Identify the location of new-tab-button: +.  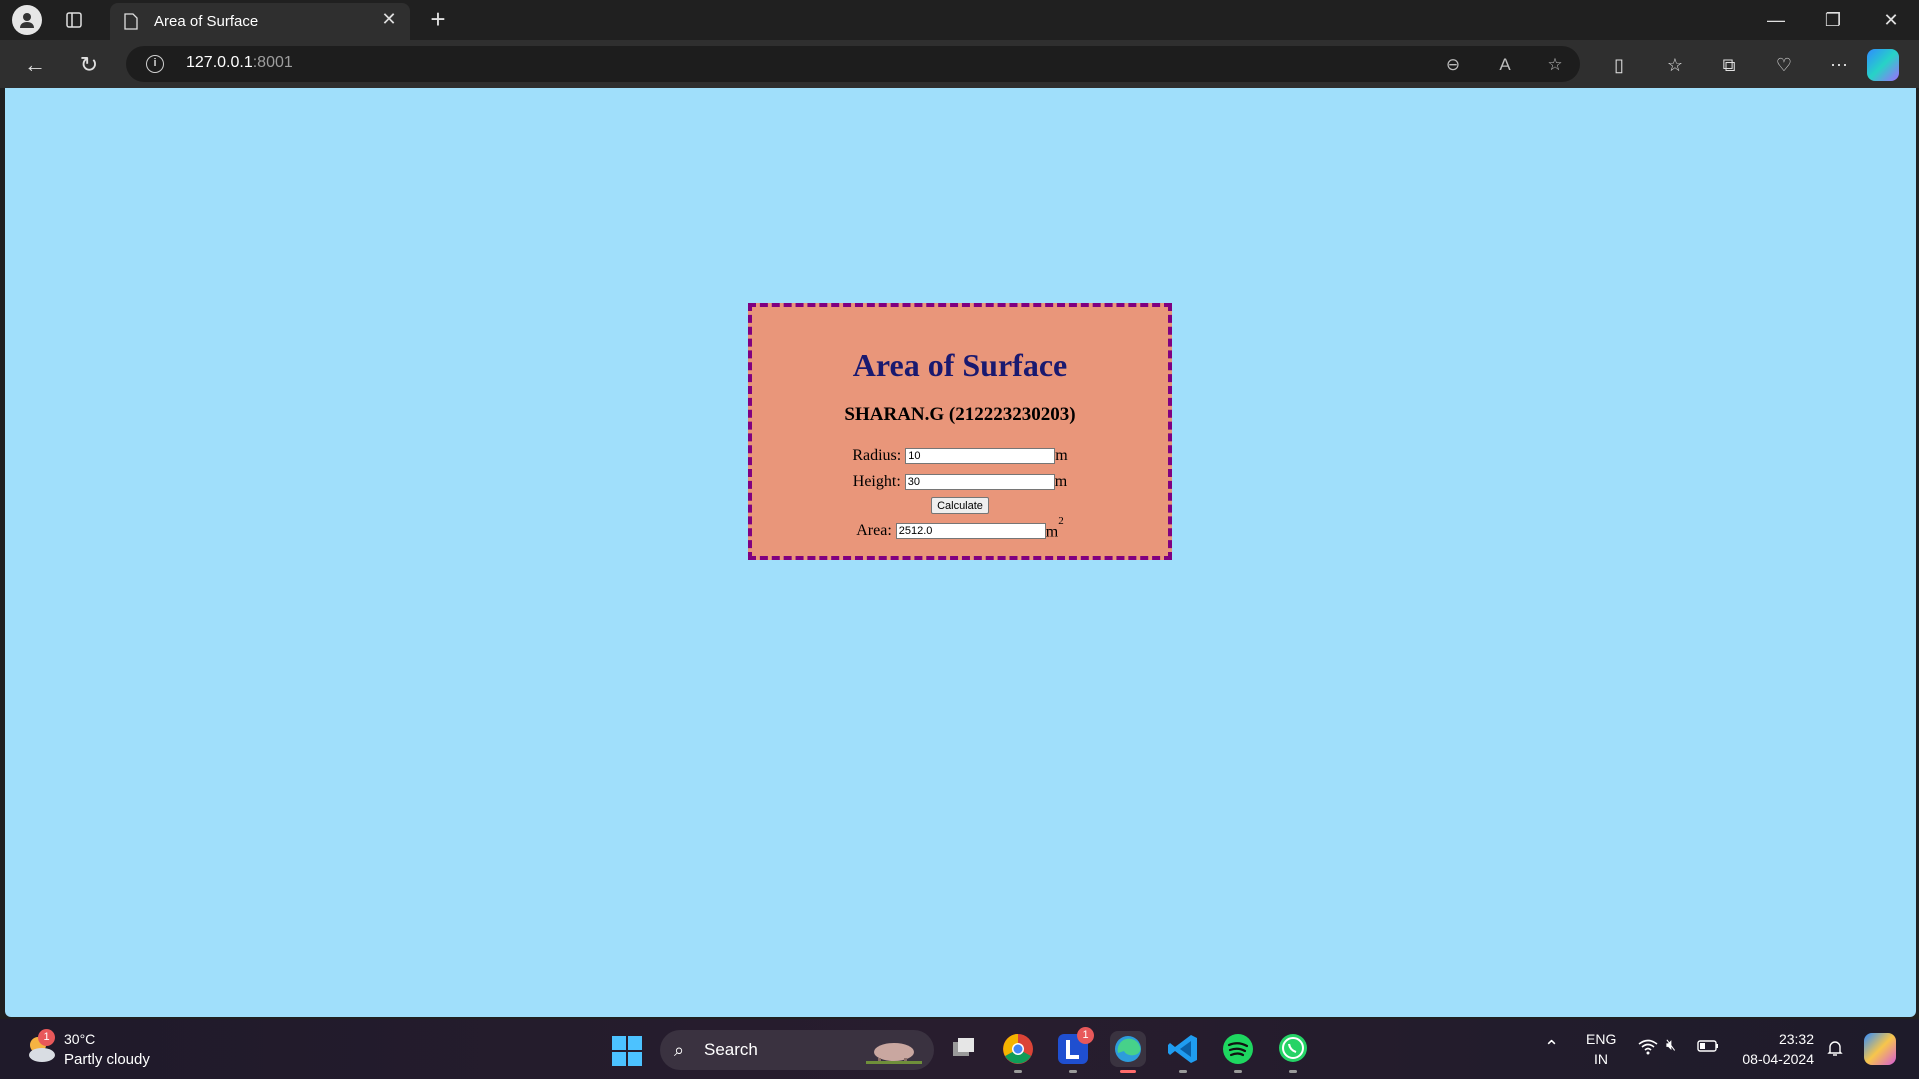
(438, 20).